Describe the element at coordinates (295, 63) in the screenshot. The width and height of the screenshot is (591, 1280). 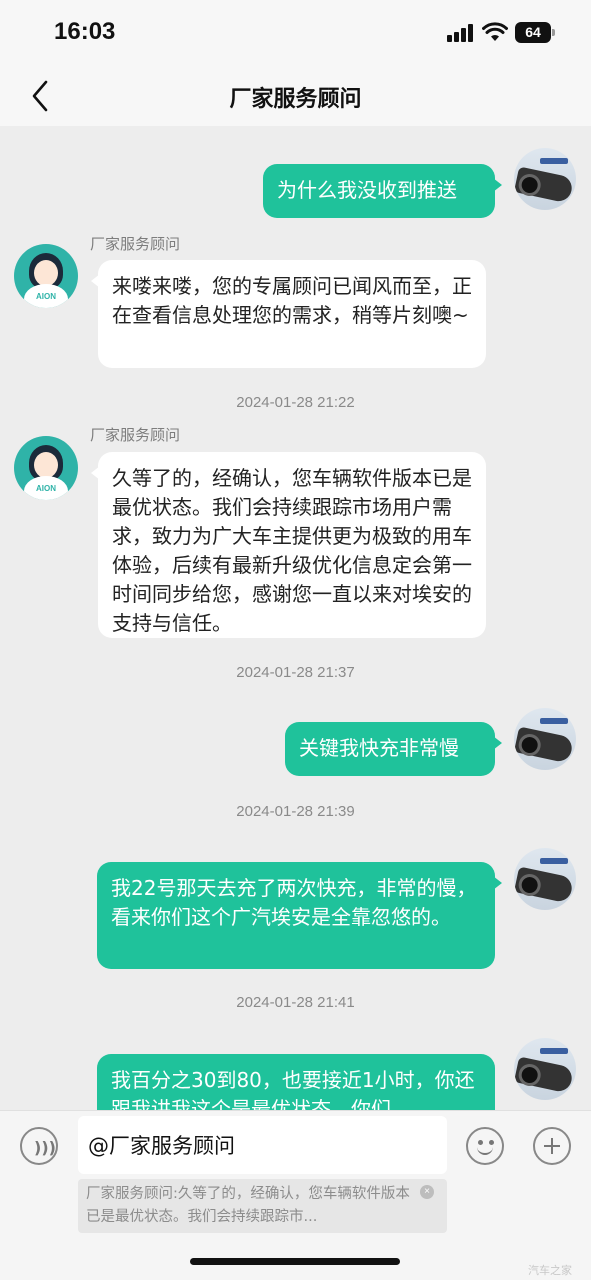
I see `top-bar: 16:03 64 厂家服务顾问` at that location.